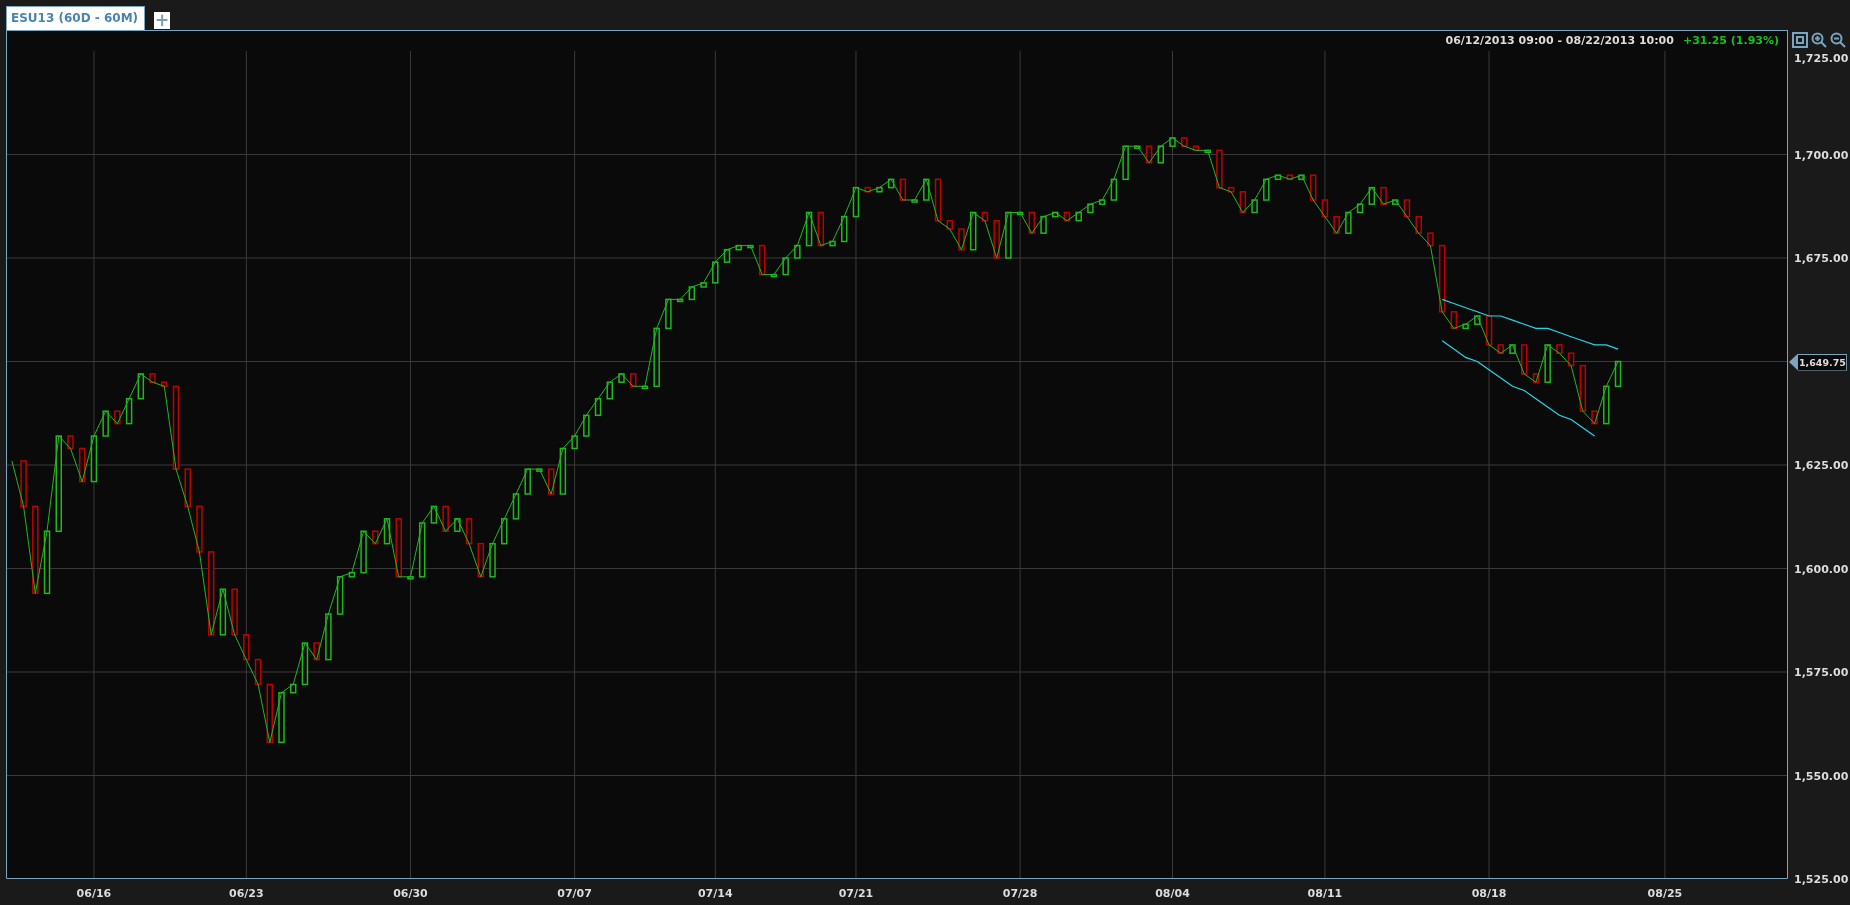  What do you see at coordinates (1821, 879) in the screenshot?
I see `price-axis-label: 1,525.00` at bounding box center [1821, 879].